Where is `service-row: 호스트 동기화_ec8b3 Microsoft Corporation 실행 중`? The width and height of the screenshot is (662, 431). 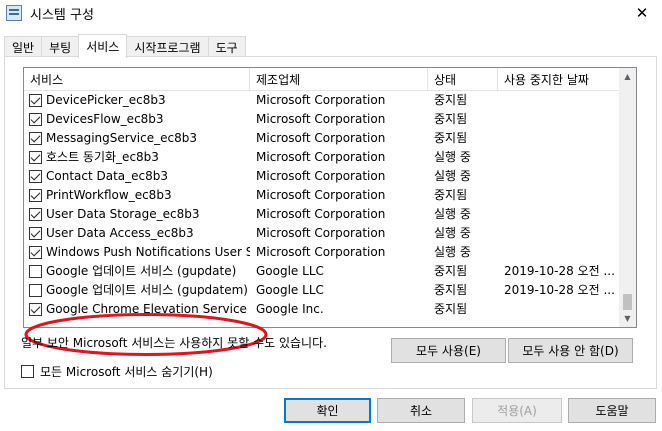 service-row: 호스트 동기화_ec8b3 Microsoft Corporation 실행 중 is located at coordinates (322, 157).